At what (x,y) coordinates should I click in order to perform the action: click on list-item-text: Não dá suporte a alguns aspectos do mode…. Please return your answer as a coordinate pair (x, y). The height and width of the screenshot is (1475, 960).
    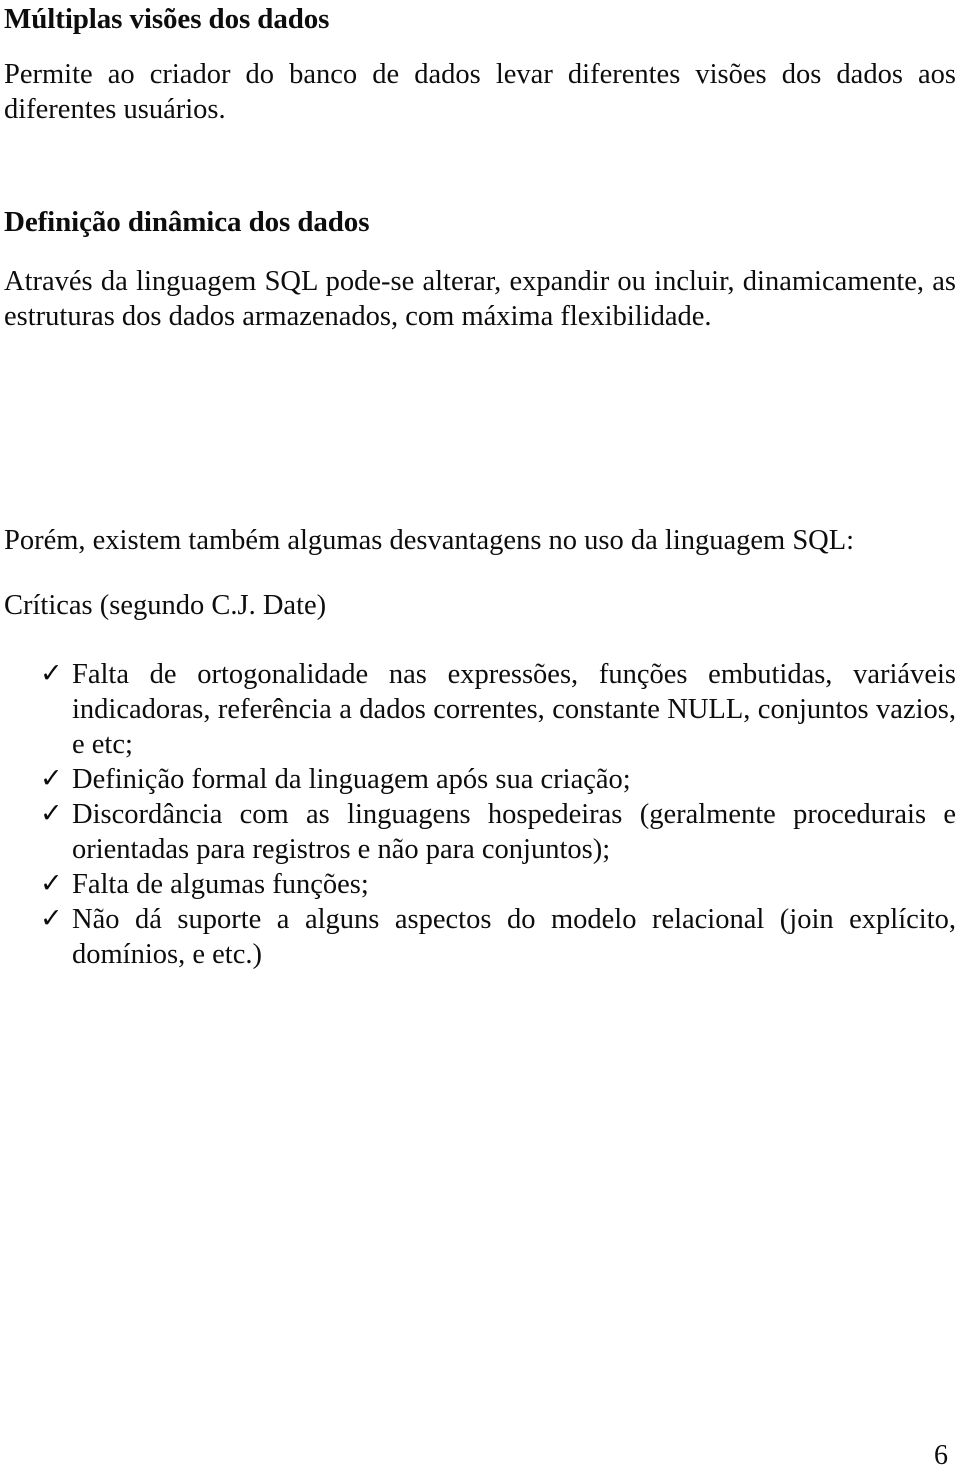
    Looking at the image, I should click on (514, 937).